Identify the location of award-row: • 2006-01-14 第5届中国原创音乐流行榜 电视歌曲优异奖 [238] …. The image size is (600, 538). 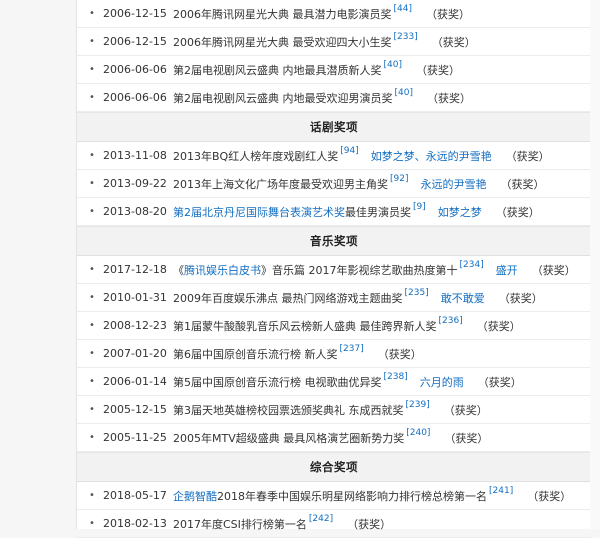
(334, 382).